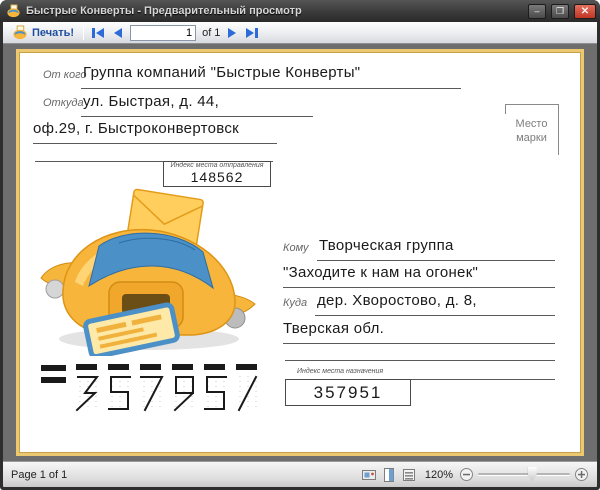  What do you see at coordinates (466, 474) in the screenshot?
I see `zoom-out-button` at bounding box center [466, 474].